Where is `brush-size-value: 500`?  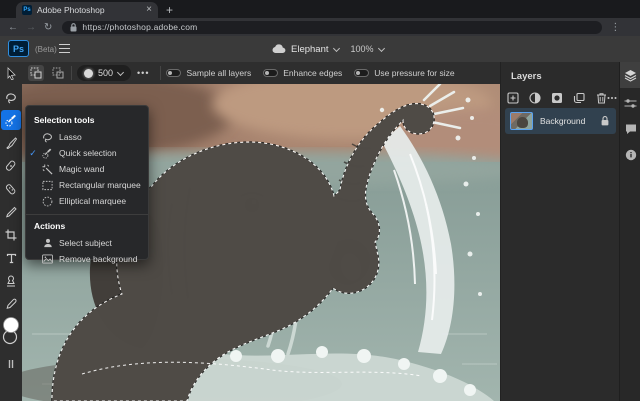
brush-size-value: 500 is located at coordinates (106, 73).